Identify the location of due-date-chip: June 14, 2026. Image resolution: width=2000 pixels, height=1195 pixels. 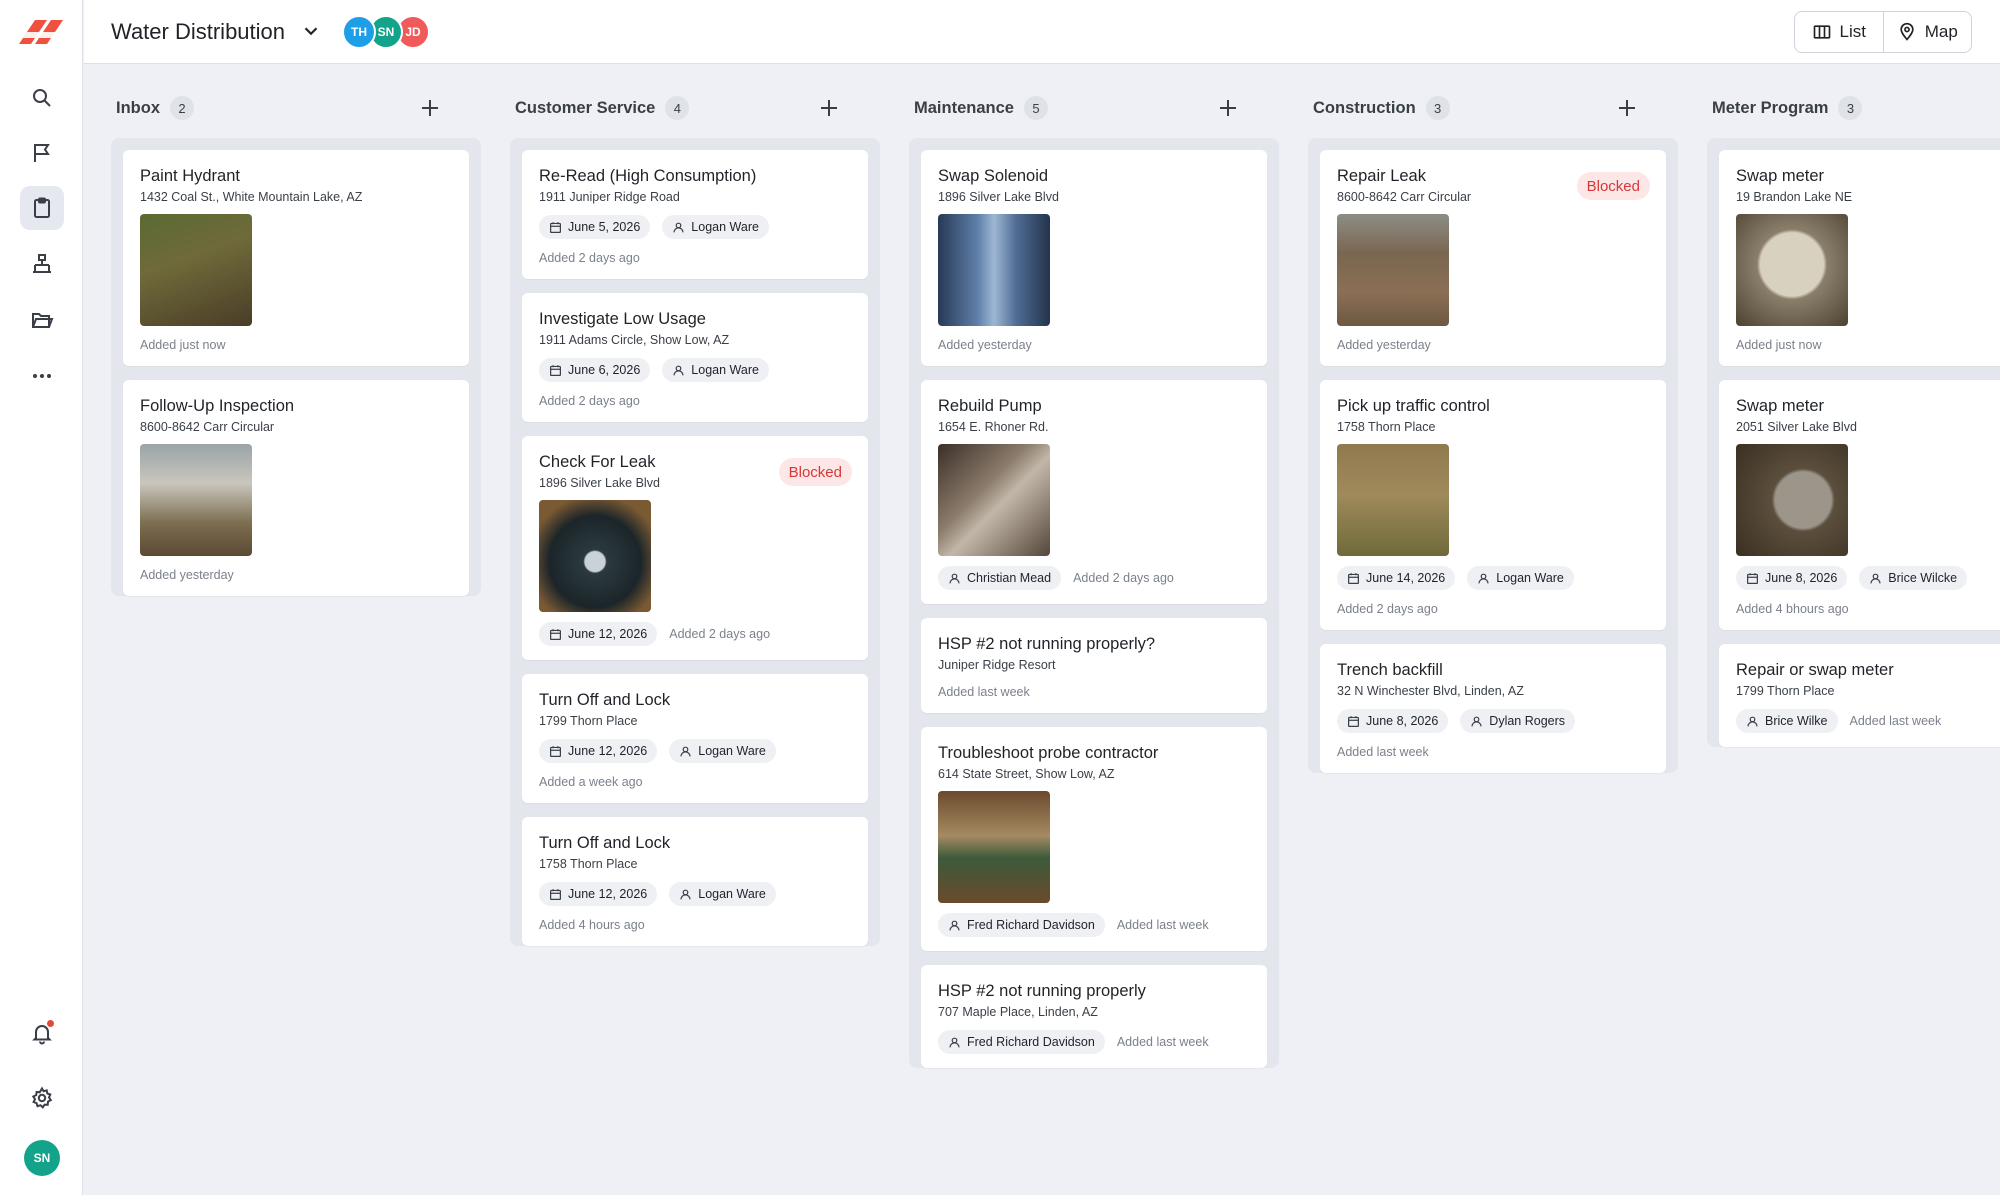
(1396, 578).